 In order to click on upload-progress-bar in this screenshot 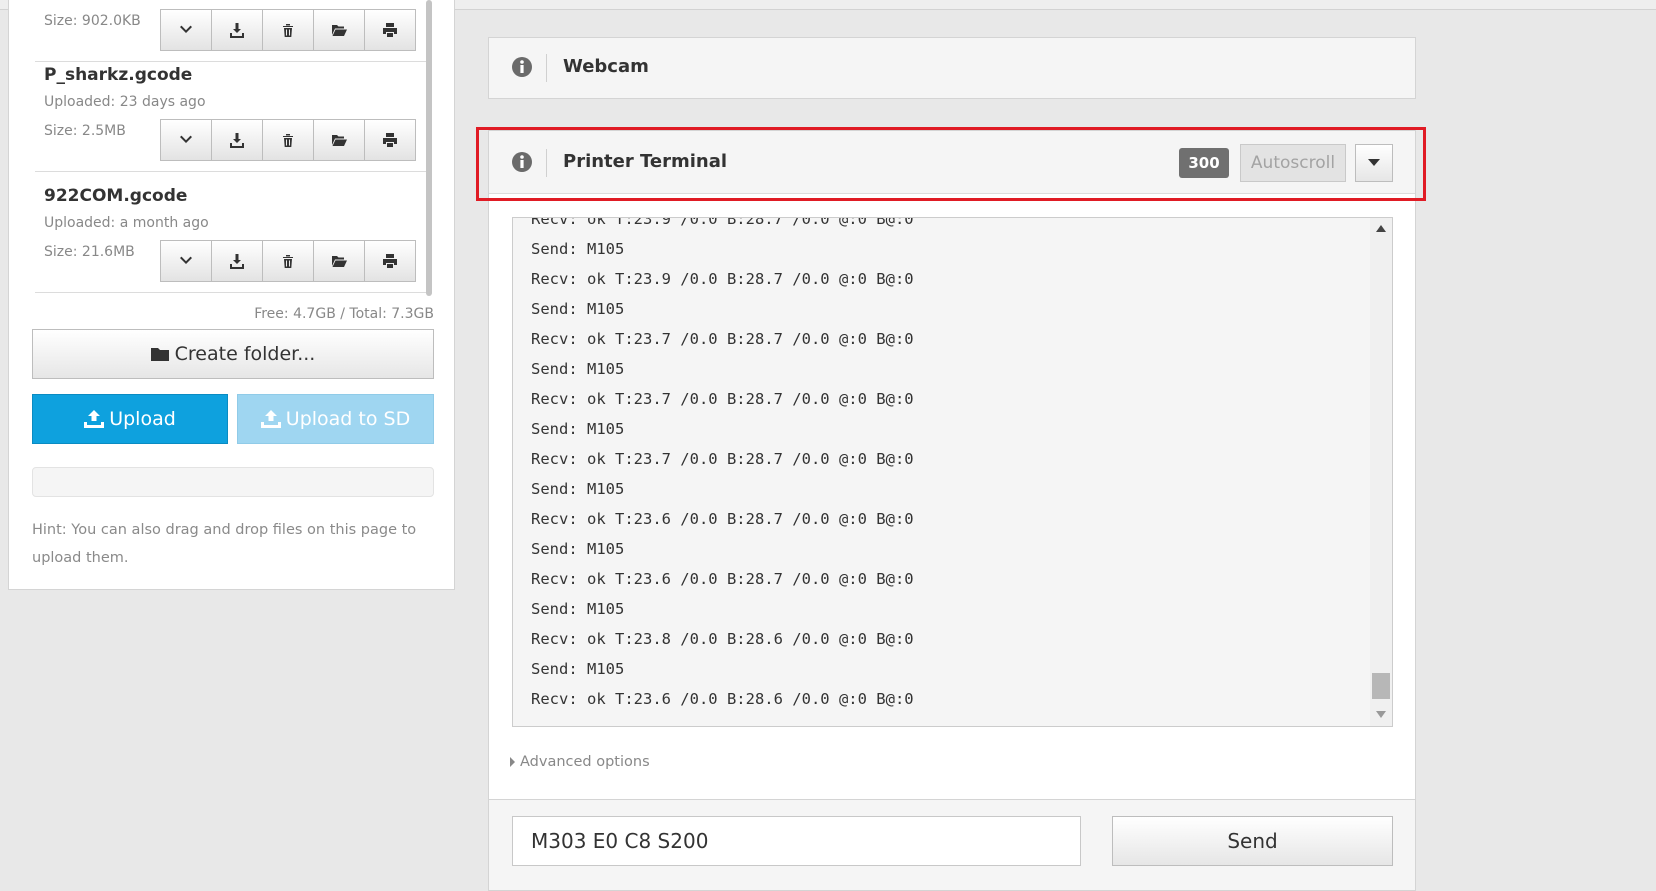, I will do `click(233, 482)`.